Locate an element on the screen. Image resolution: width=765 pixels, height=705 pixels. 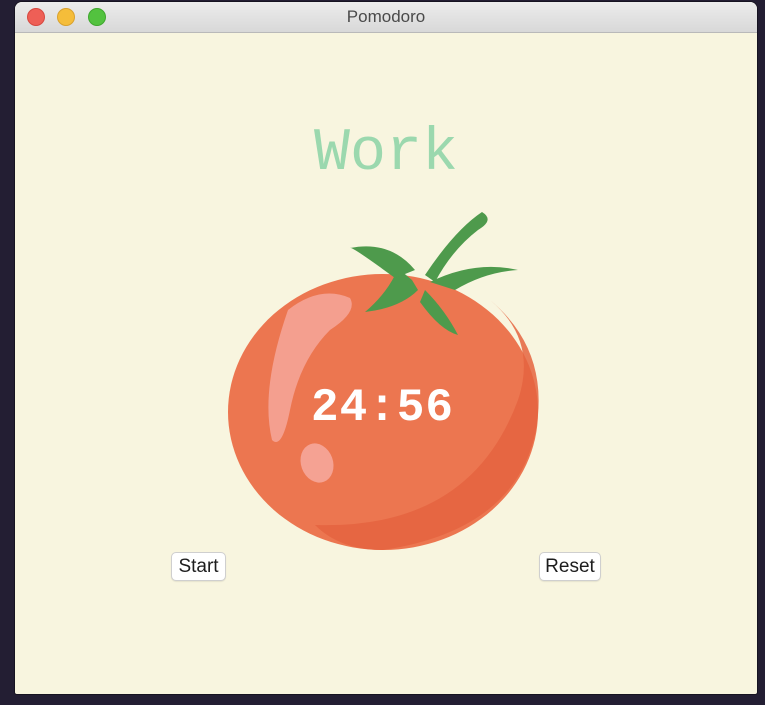
window-title: Pomodoro is located at coordinates (386, 16).